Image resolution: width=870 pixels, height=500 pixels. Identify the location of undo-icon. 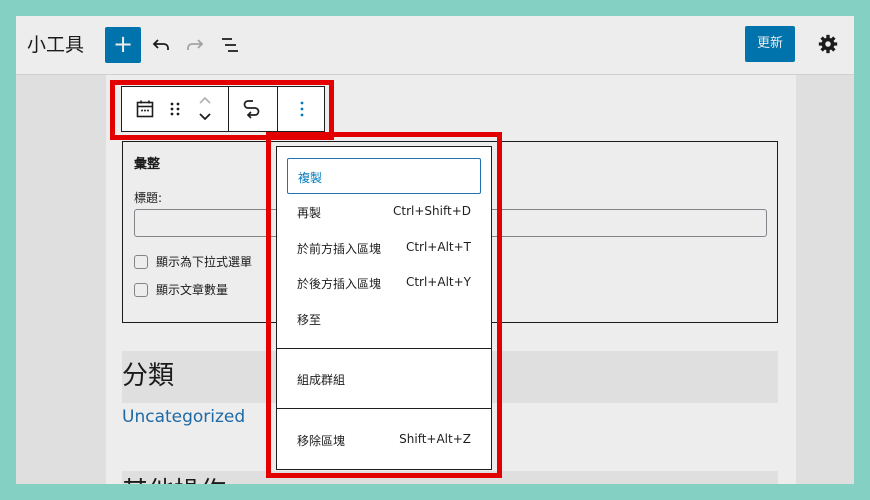
(161, 45).